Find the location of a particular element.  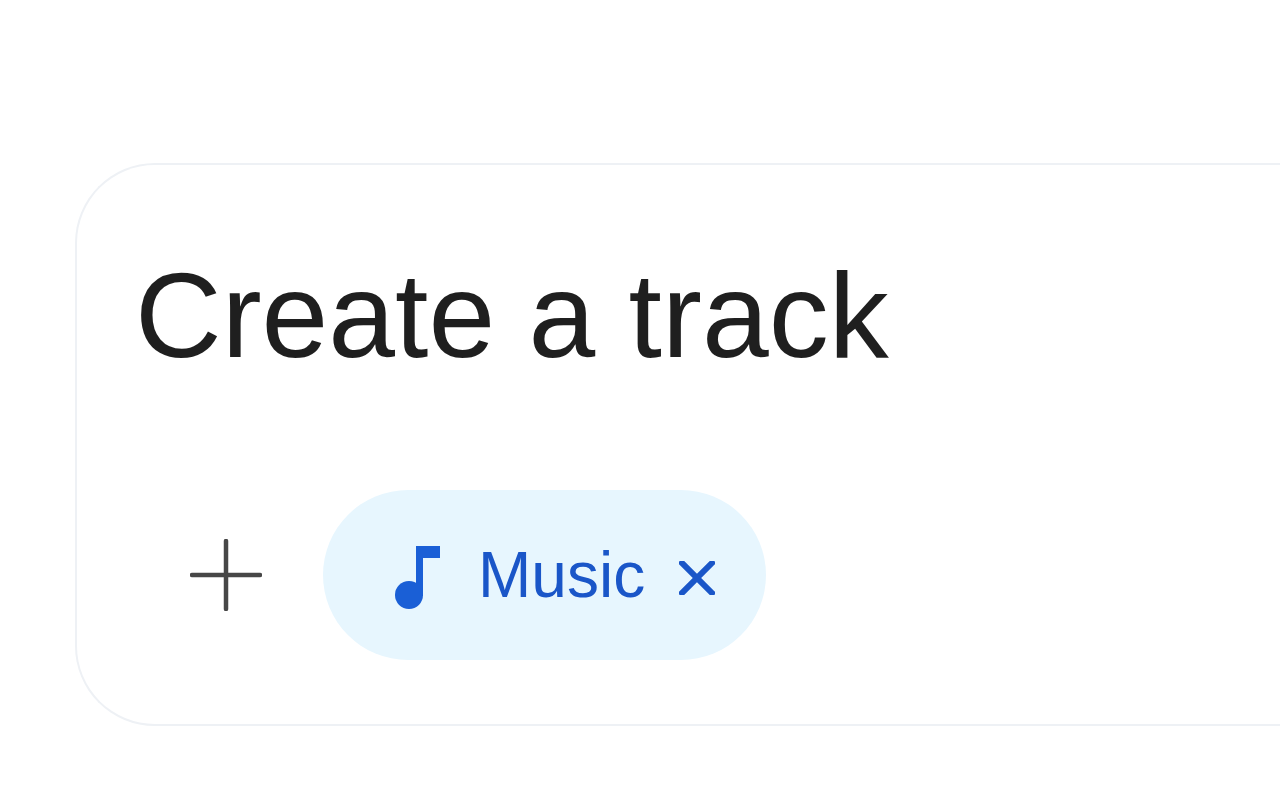

chip-label: Music is located at coordinates (562, 575).